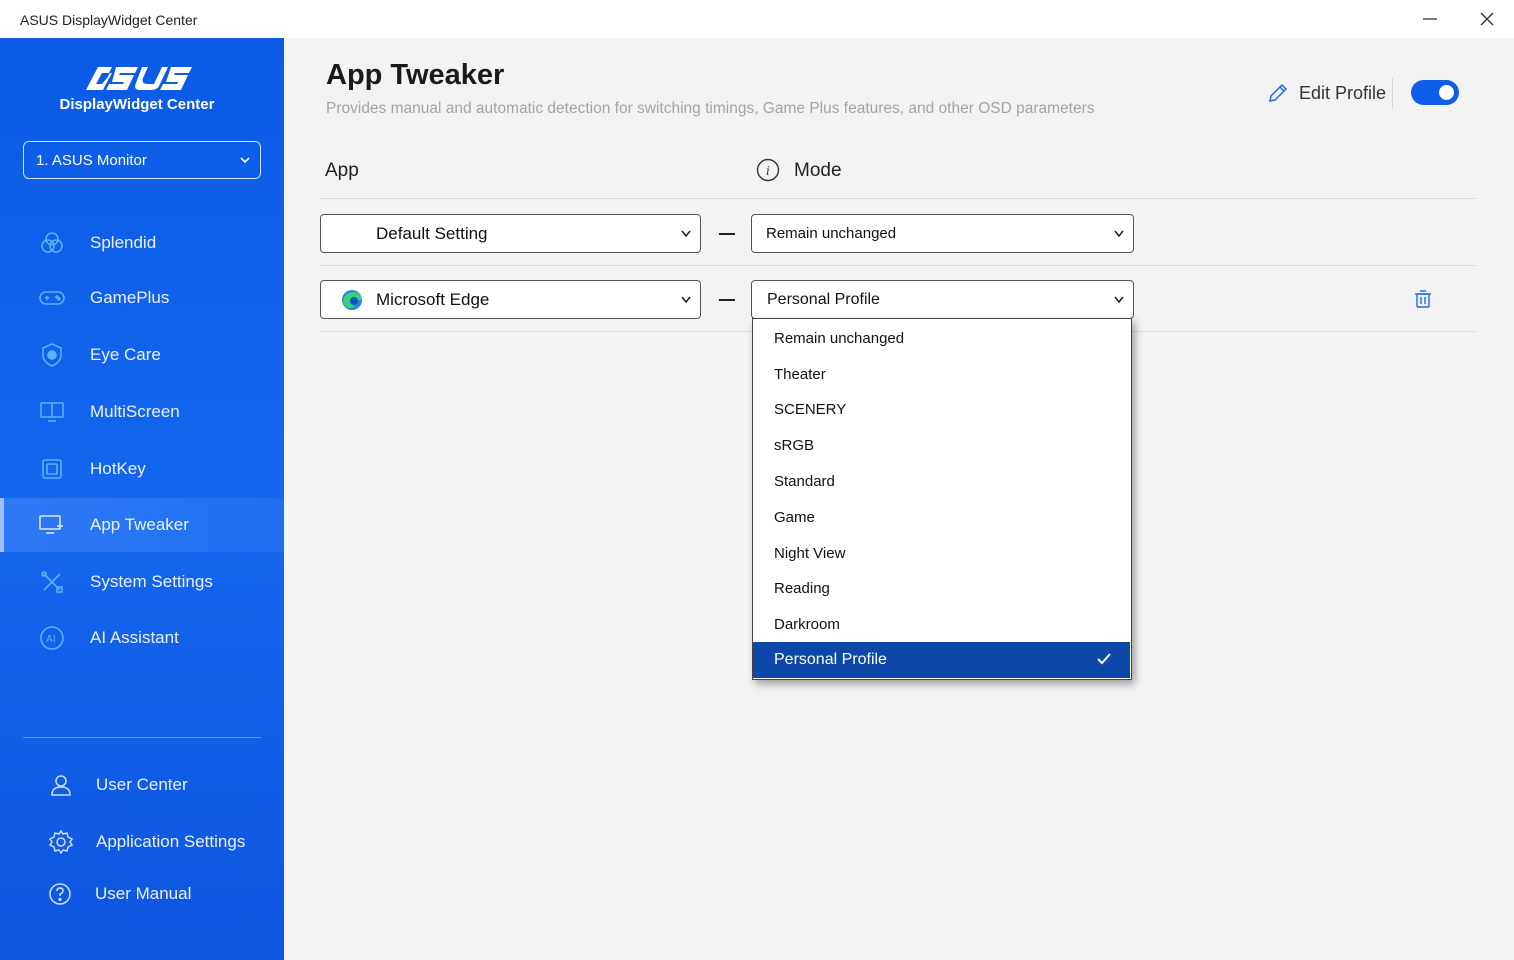 The height and width of the screenshot is (960, 1514). I want to click on nav-label: AI Assistant, so click(134, 637).